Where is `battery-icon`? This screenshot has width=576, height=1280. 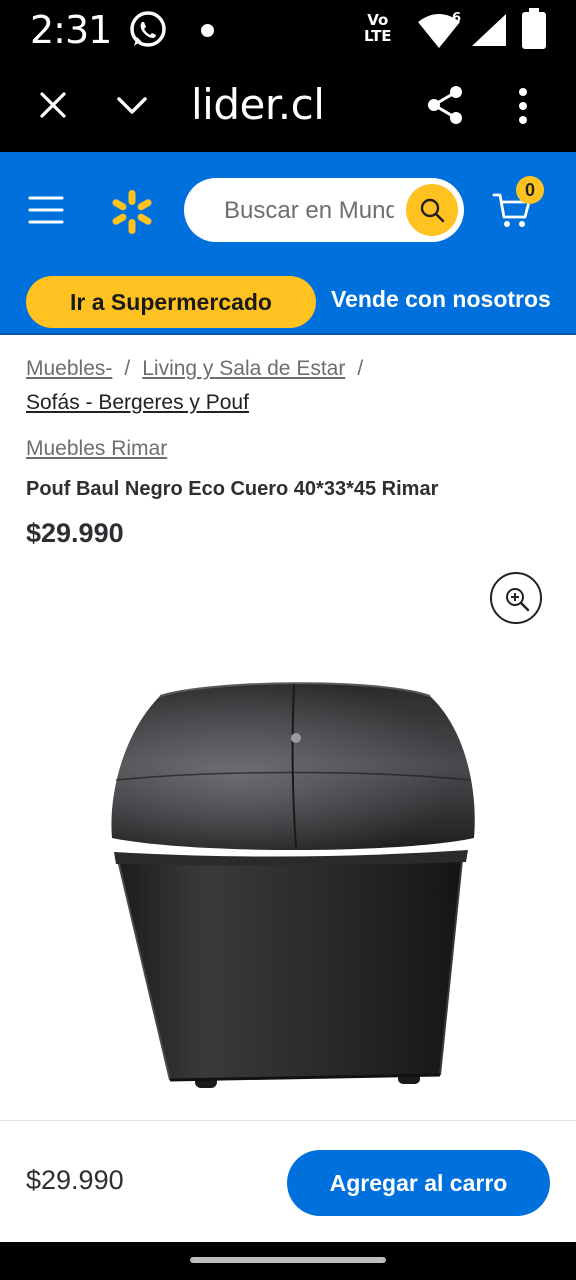 battery-icon is located at coordinates (534, 28).